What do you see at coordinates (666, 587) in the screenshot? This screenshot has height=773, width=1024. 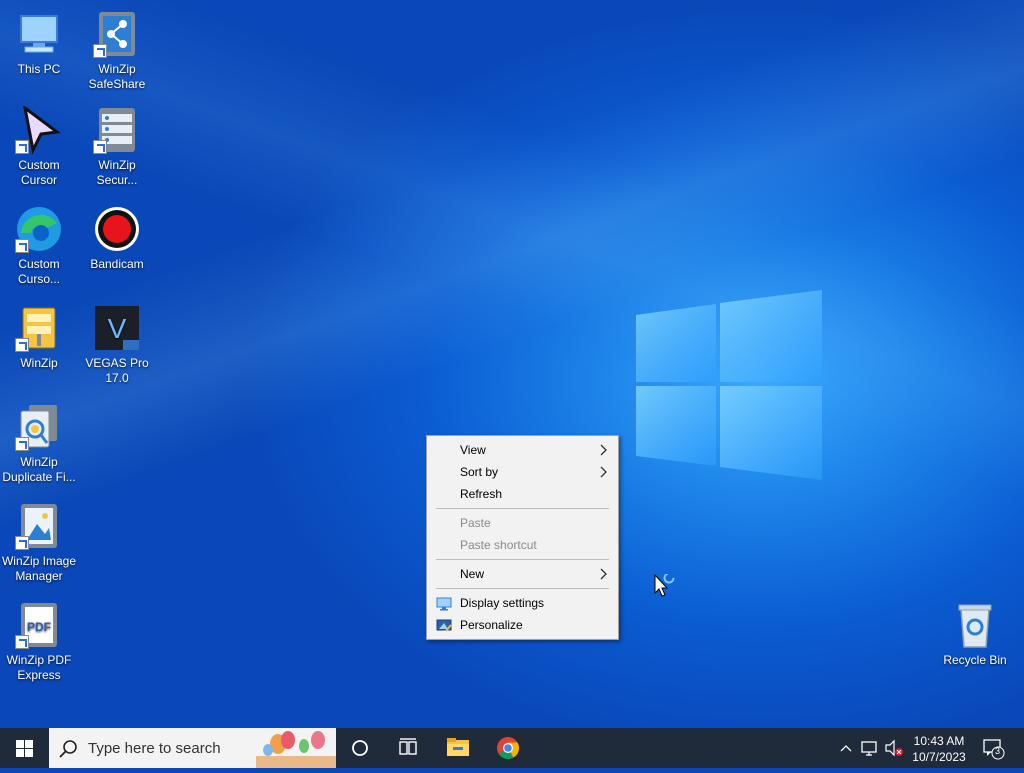 I see `mouse-cursor-busy-icon` at bounding box center [666, 587].